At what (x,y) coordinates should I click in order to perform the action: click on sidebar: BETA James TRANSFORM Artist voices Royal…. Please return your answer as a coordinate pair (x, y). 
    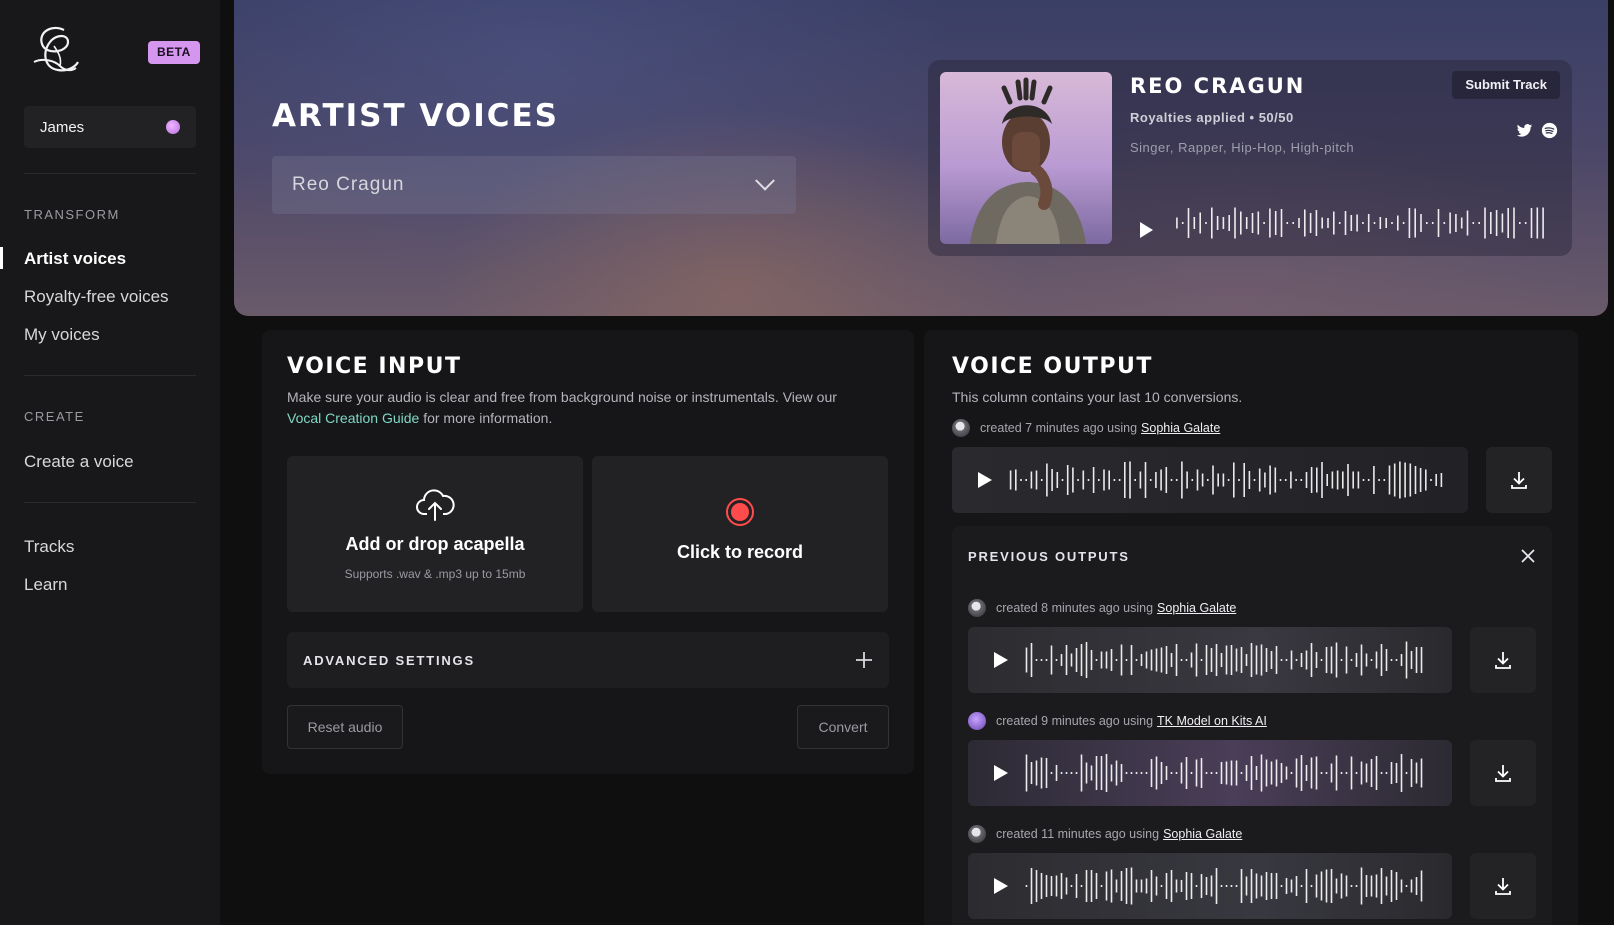
    Looking at the image, I should click on (110, 462).